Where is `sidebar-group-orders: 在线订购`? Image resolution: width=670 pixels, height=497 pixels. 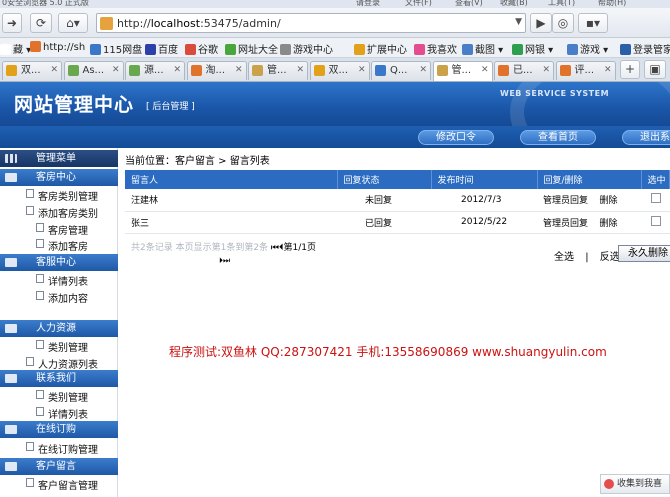
sidebar-group-orders: 在线订购 is located at coordinates (59, 429).